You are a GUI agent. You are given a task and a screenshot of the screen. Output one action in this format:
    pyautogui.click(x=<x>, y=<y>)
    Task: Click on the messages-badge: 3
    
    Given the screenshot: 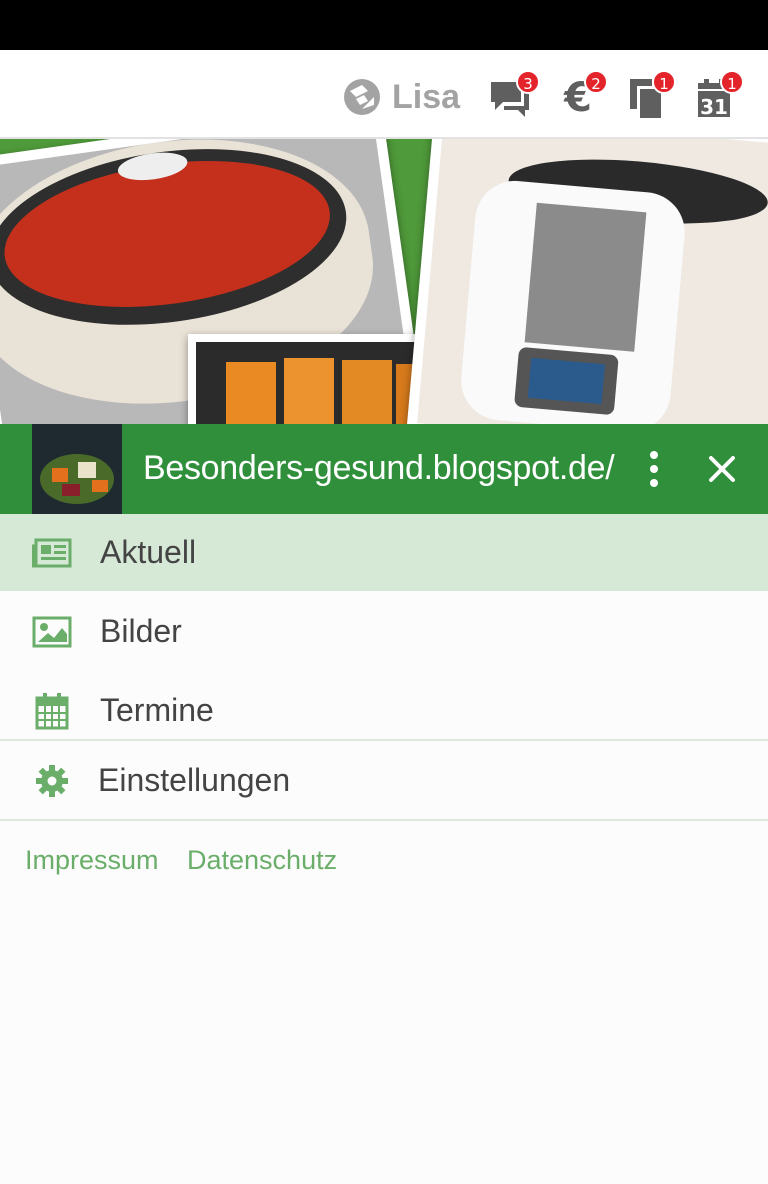 What is the action you would take?
    pyautogui.click(x=528, y=82)
    